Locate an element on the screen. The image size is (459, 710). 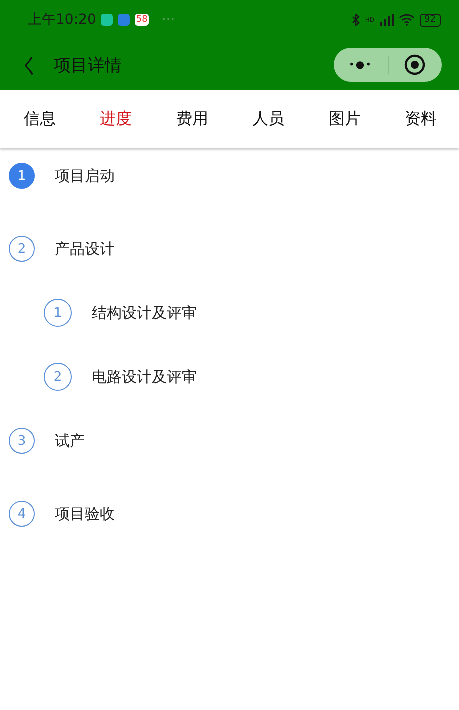
tab: 图片 is located at coordinates (344, 119).